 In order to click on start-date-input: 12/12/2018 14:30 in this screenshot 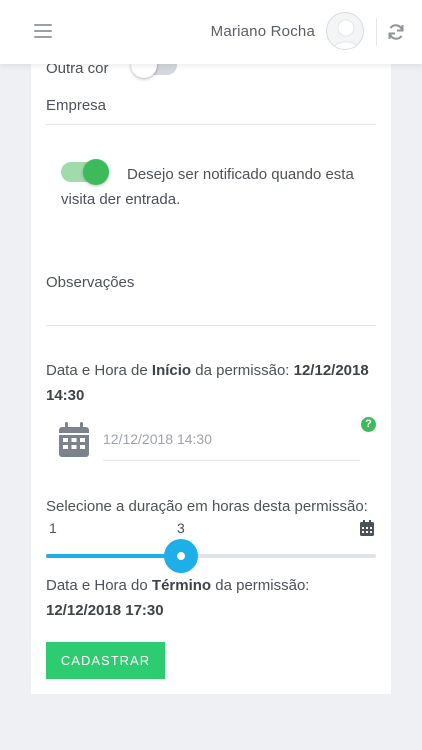, I will do `click(203, 439)`.